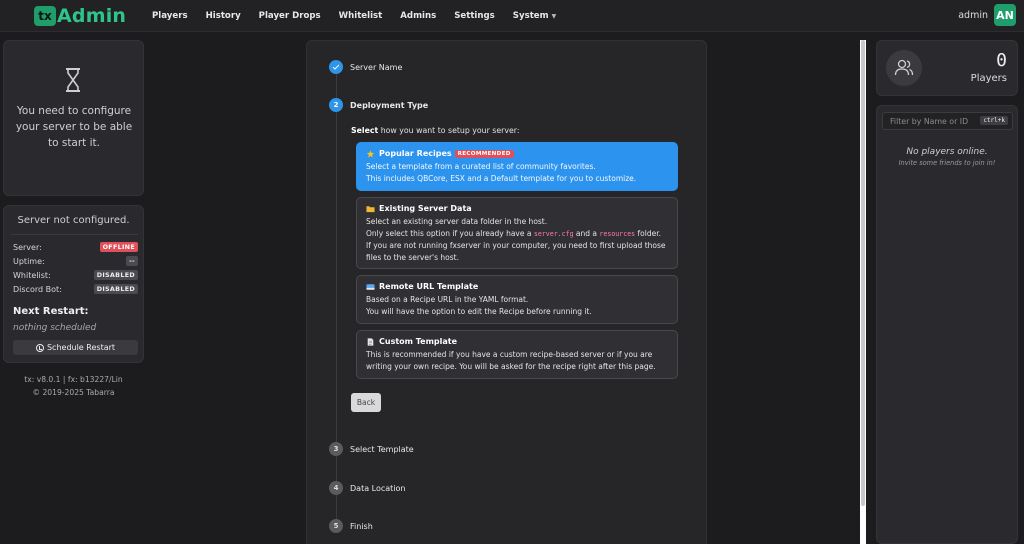  I want to click on option-title-text: Popular Recipes, so click(415, 153).